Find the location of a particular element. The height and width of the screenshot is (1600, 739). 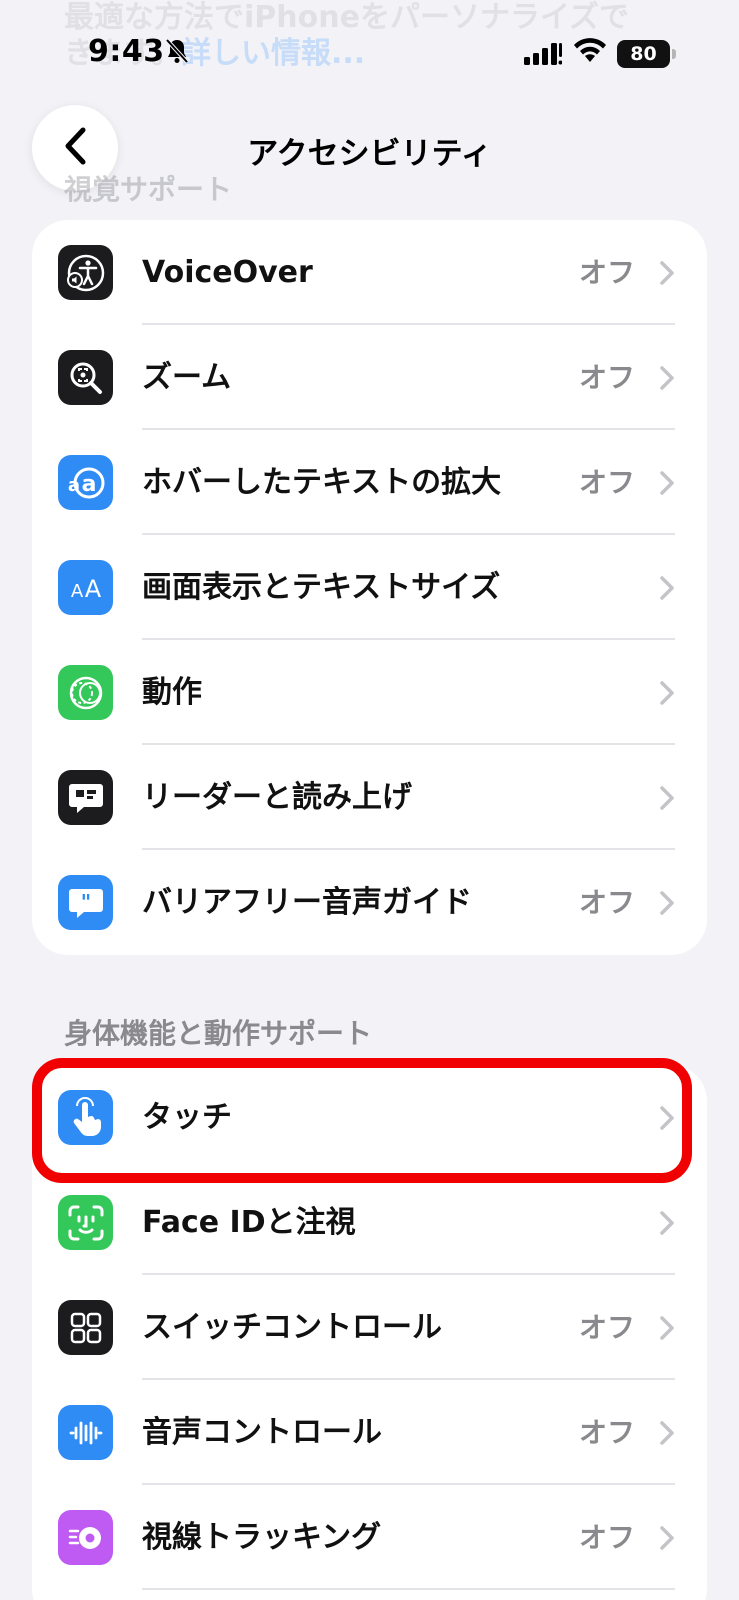

settings-row-label: リーダーと読み上げ is located at coordinates (277, 797).